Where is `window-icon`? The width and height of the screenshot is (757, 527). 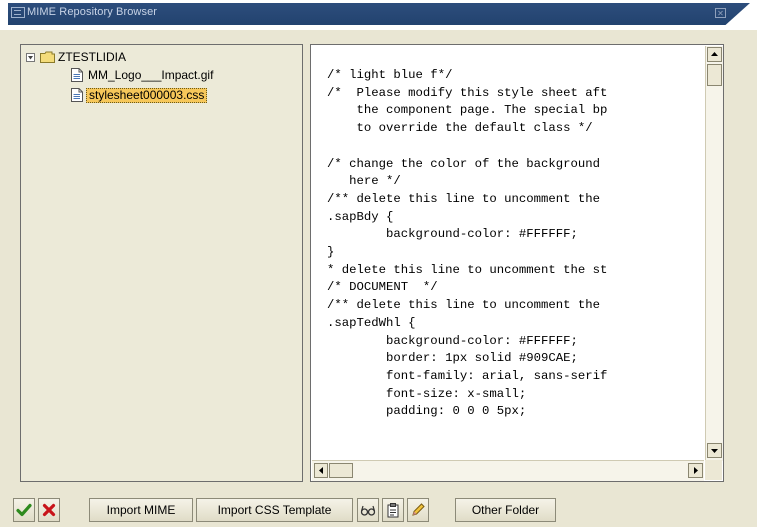 window-icon is located at coordinates (18, 12).